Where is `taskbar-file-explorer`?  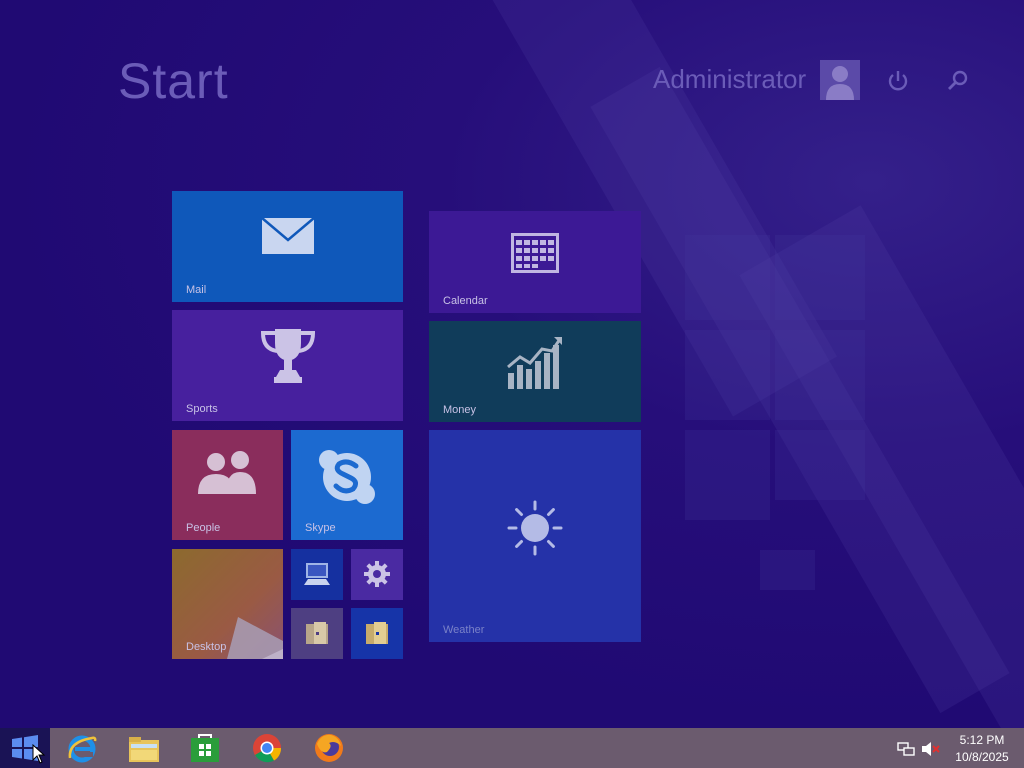 taskbar-file-explorer is located at coordinates (143, 748).